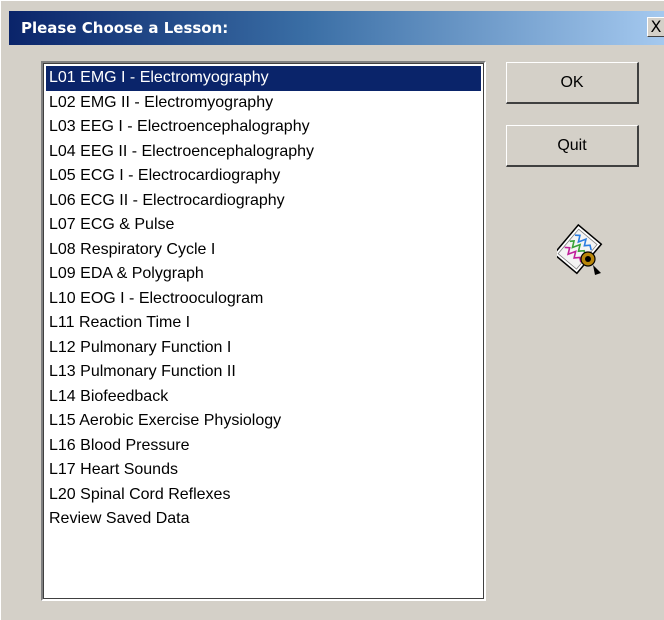  Describe the element at coordinates (263, 250) in the screenshot. I see `list-item: L08 Respiratory Cycle I` at that location.